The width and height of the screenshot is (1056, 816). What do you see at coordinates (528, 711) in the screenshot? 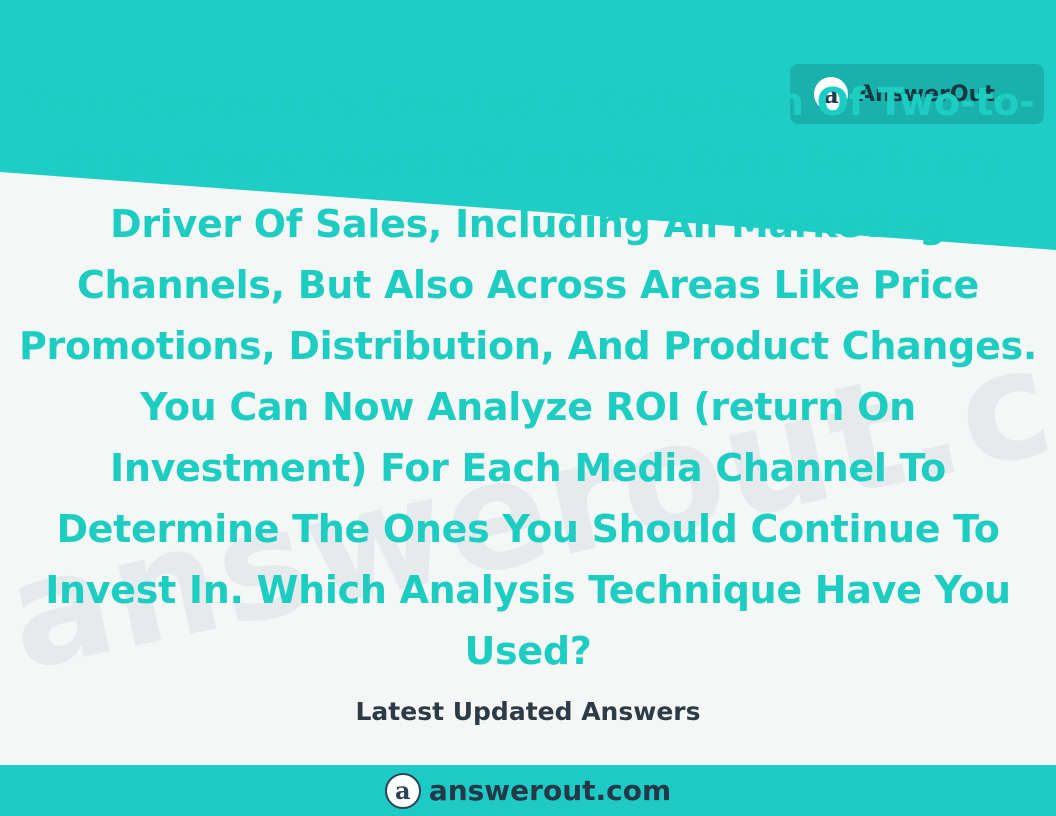
I see `tagline: Latest Updated Answers` at bounding box center [528, 711].